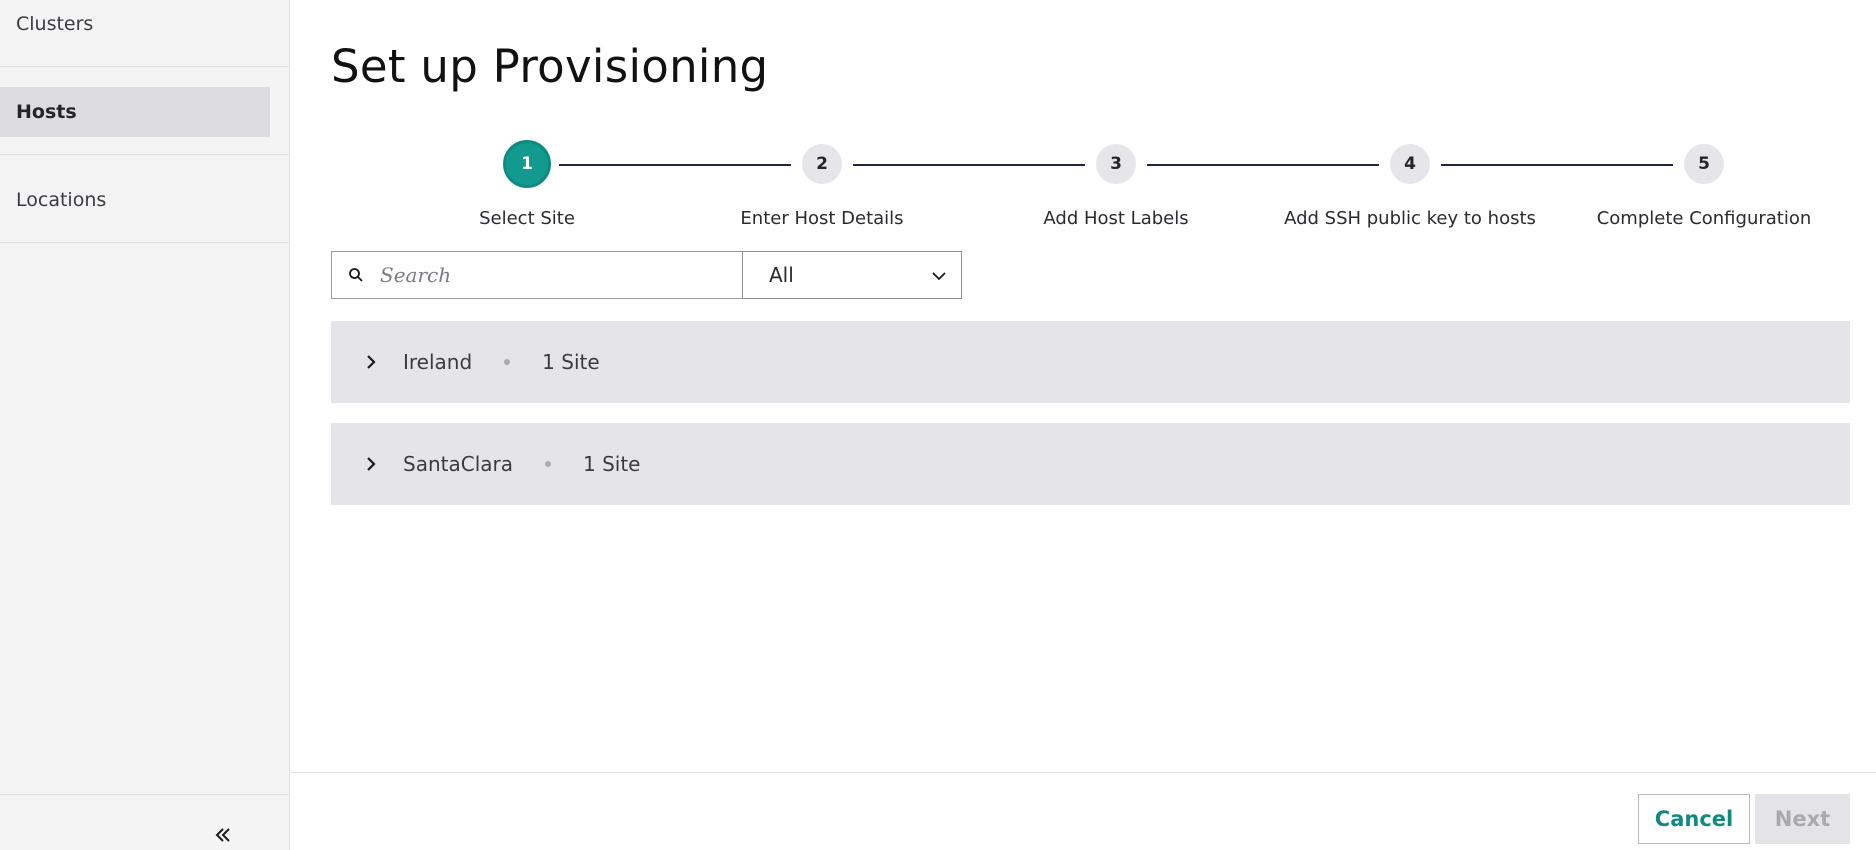  Describe the element at coordinates (550, 66) in the screenshot. I see `page-title: Set up Provisioning` at that location.